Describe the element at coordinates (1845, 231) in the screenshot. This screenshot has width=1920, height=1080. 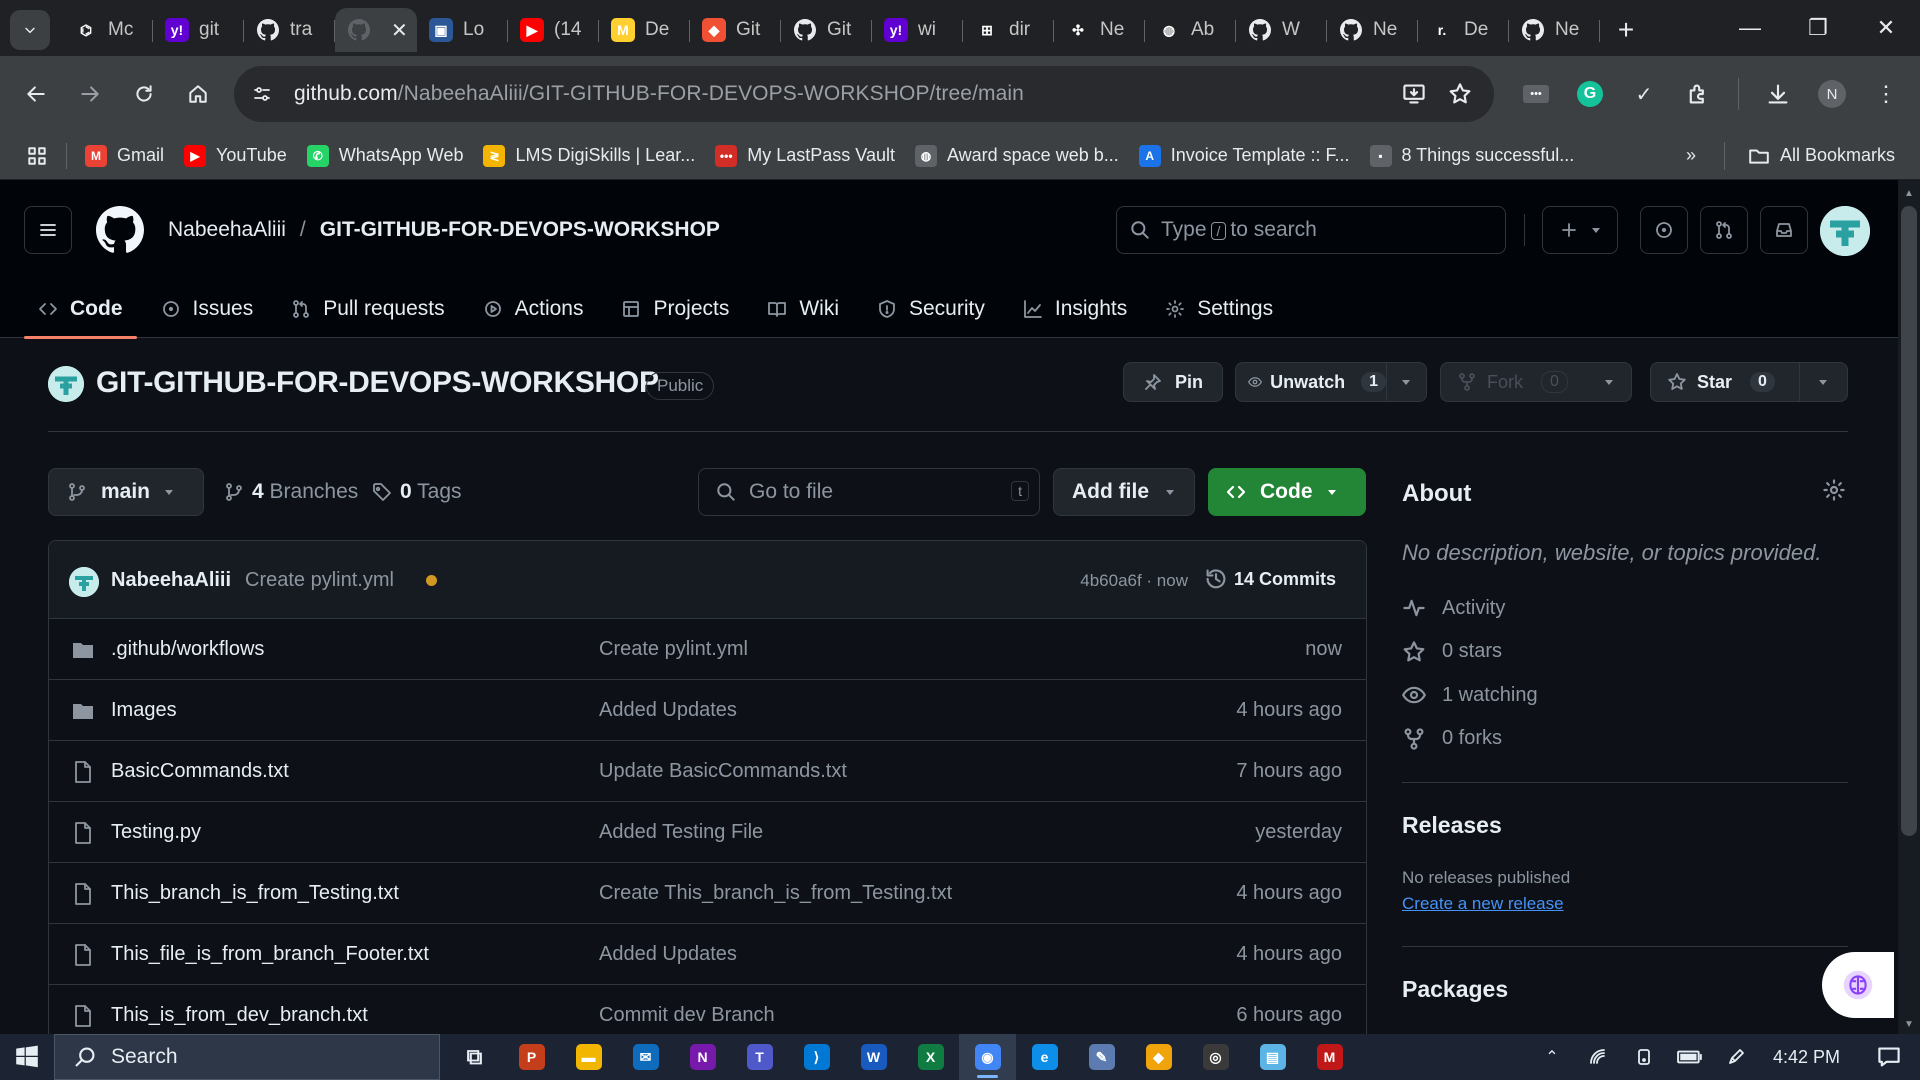
I see `user-avatar` at that location.